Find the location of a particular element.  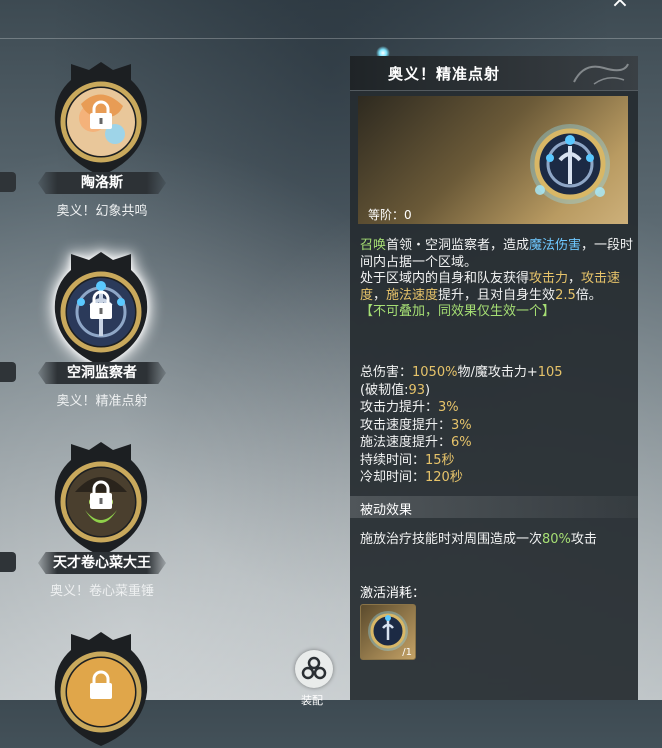

skill-badge-juanxincai is located at coordinates (101, 499).